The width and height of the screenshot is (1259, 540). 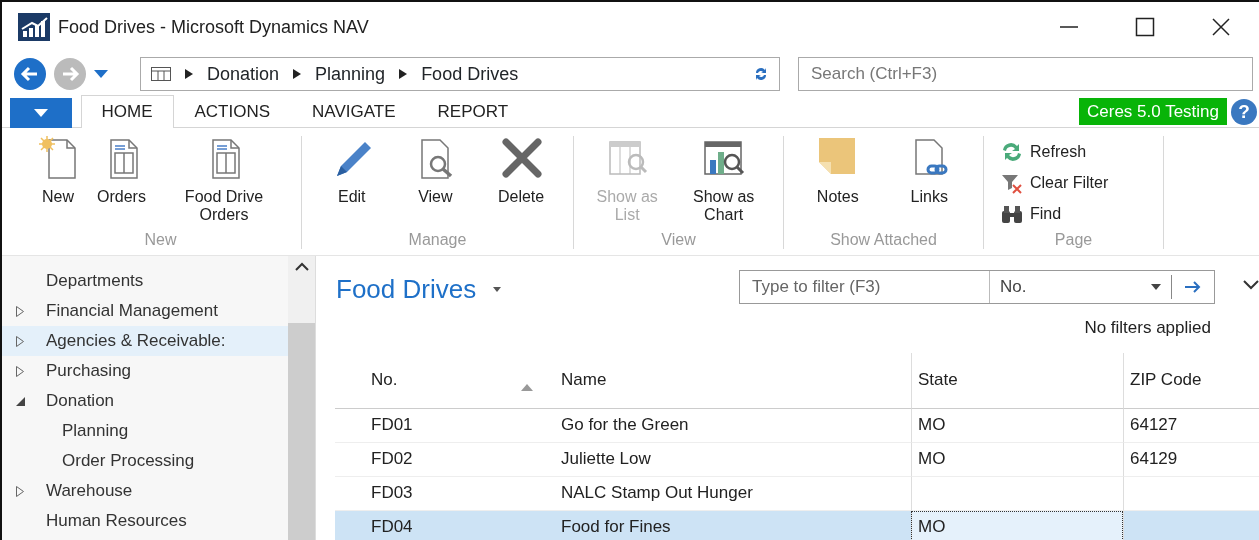 What do you see at coordinates (1154, 459) in the screenshot?
I see `table-cell-text: 64129` at bounding box center [1154, 459].